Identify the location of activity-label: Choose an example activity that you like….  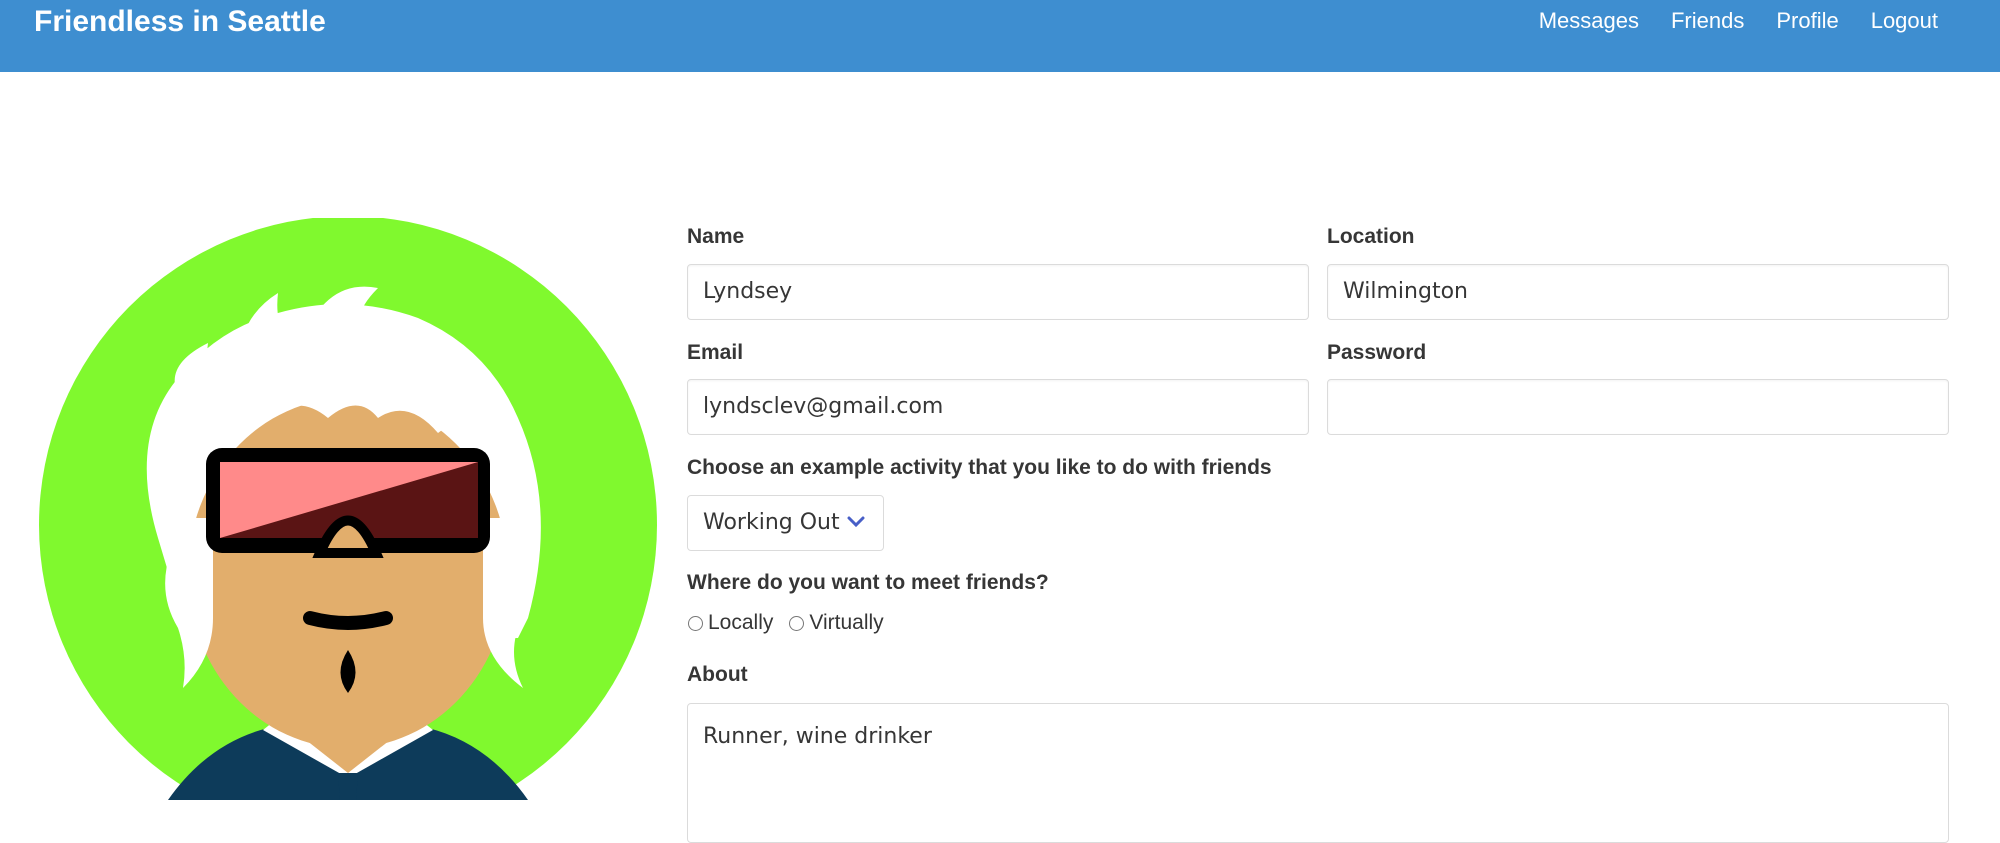
(979, 467).